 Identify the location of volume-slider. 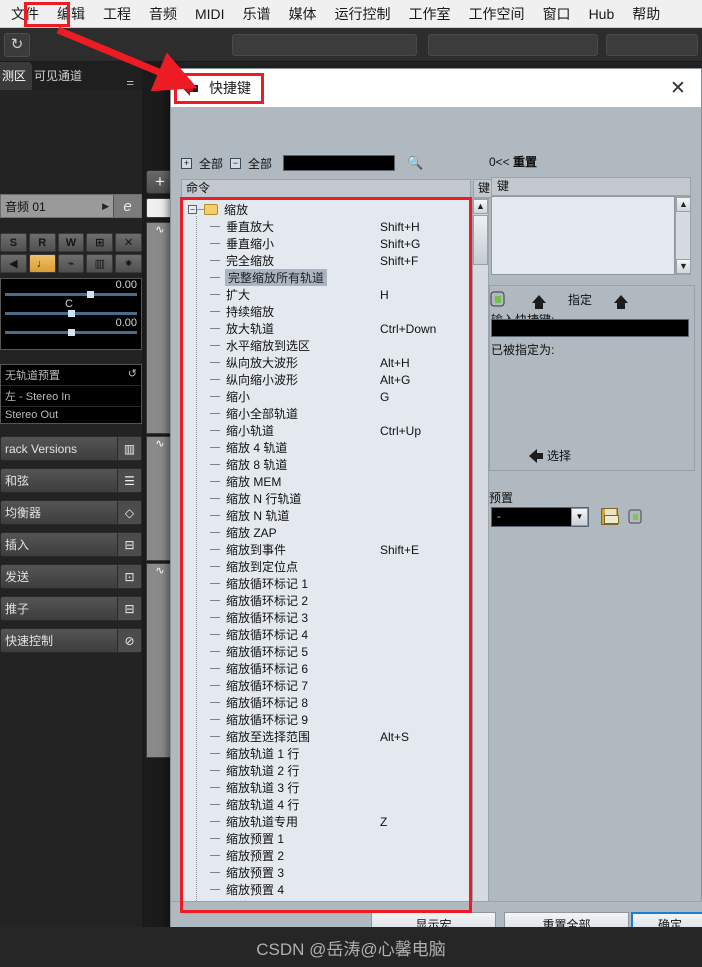
(71, 294).